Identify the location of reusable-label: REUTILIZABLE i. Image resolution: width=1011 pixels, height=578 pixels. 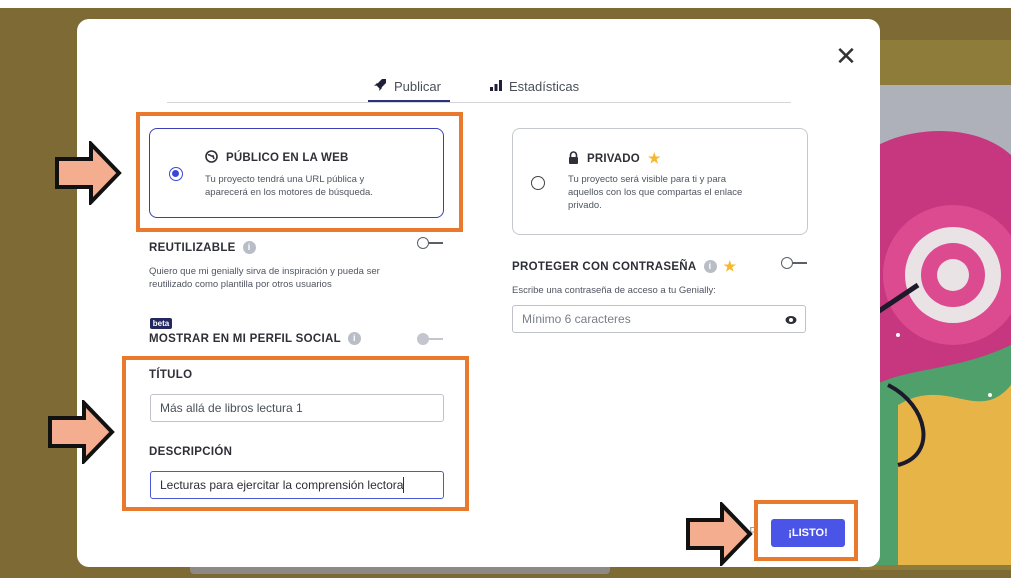
(202, 247).